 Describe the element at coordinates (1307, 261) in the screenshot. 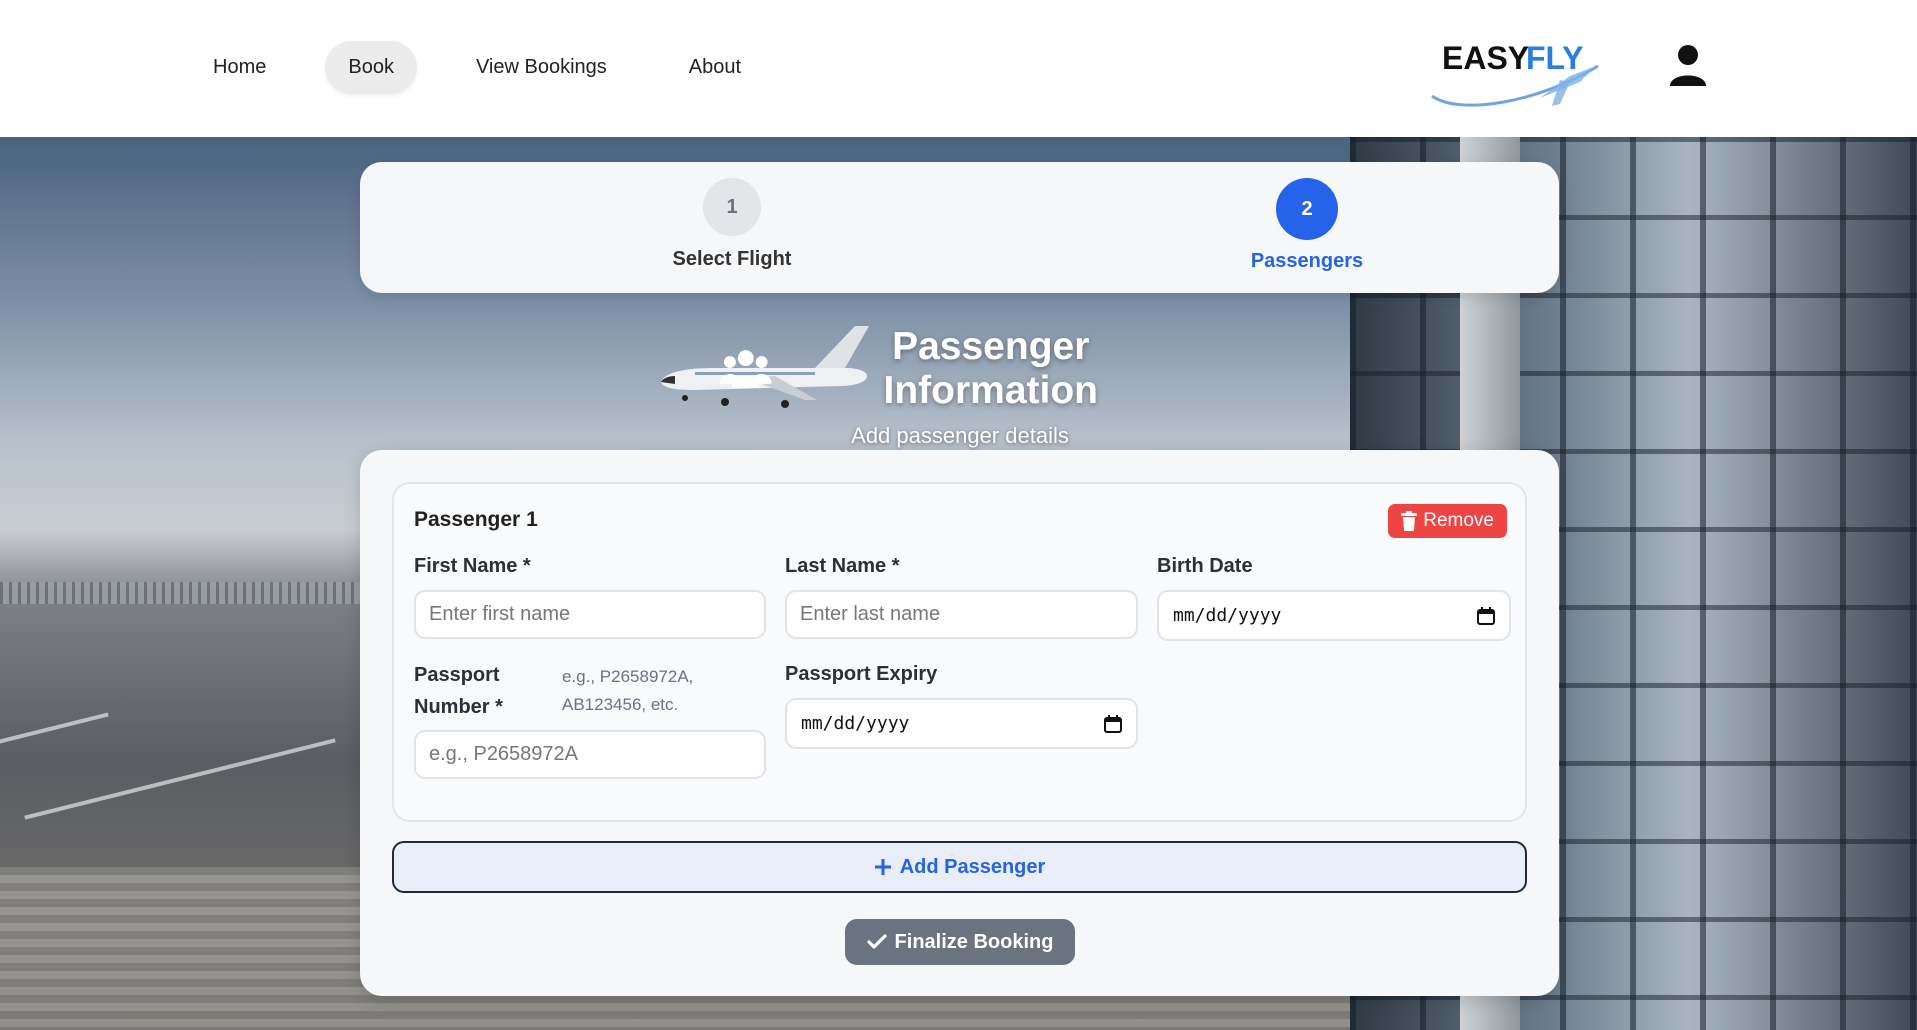

I see `step-label: Passengers` at that location.